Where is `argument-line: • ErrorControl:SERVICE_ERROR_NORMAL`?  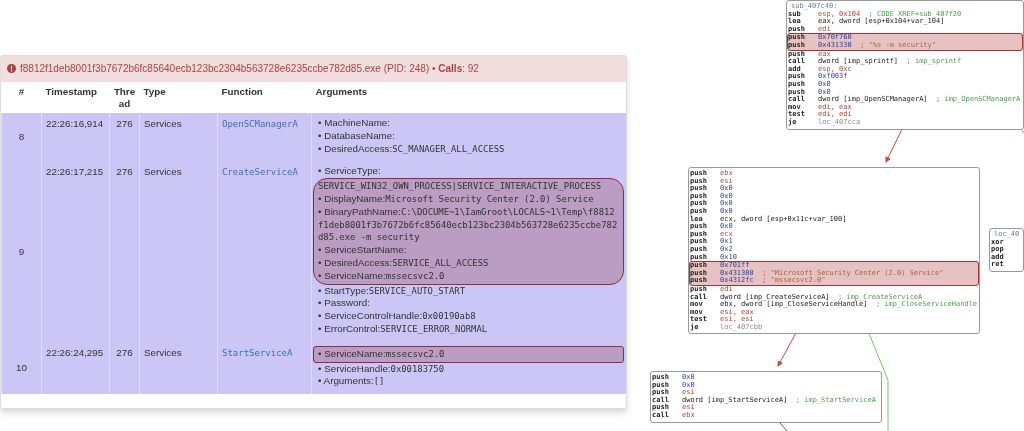 argument-line: • ErrorControl:SERVICE_ERROR_NORMAL is located at coordinates (403, 329).